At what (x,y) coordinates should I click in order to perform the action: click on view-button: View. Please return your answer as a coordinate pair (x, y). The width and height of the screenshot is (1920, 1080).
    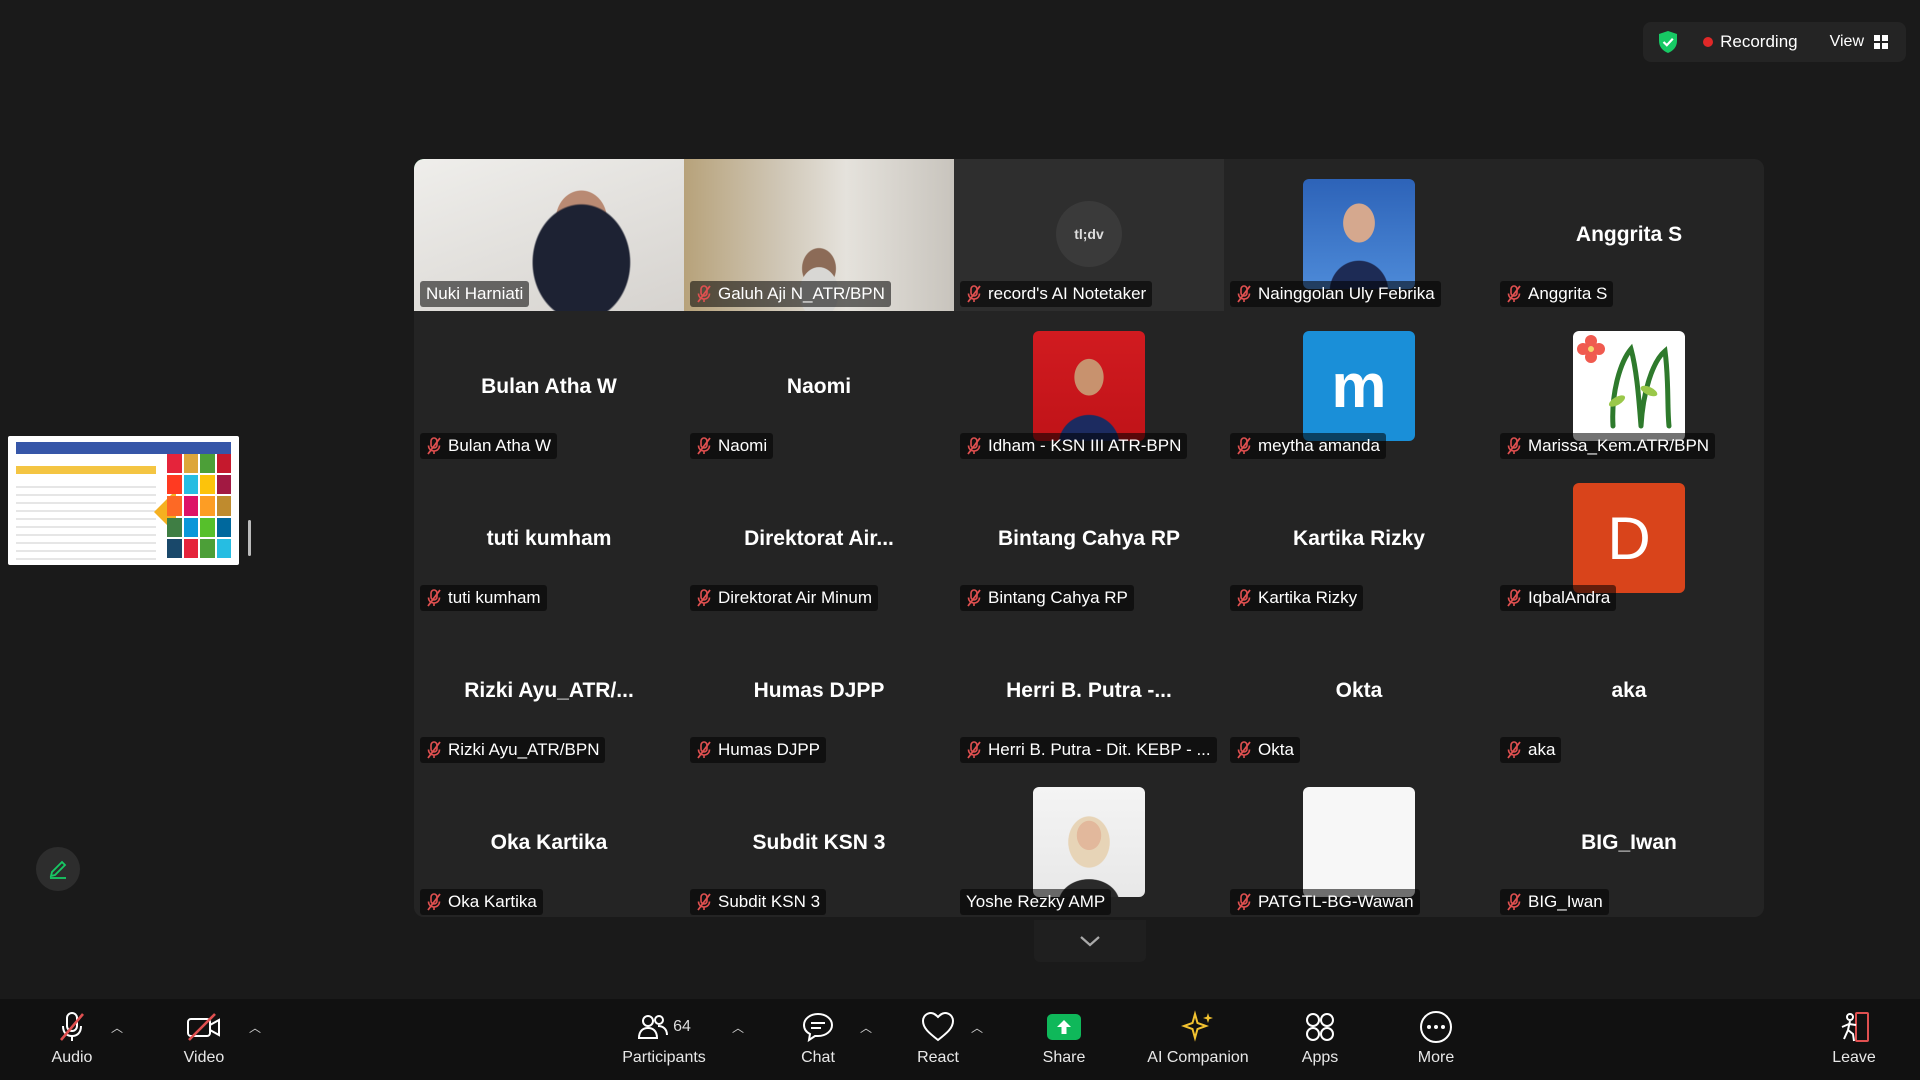
    Looking at the image, I should click on (1856, 42).